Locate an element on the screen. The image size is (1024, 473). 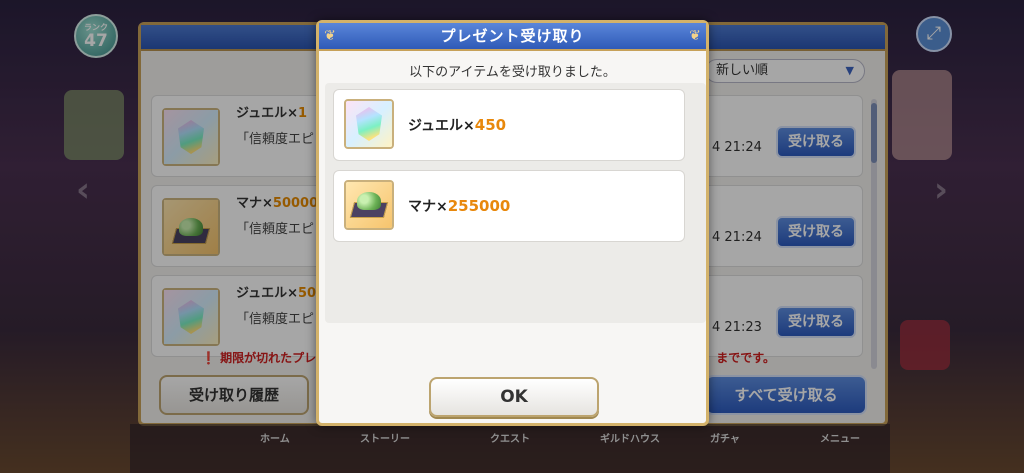
mana-icon is located at coordinates (369, 205).